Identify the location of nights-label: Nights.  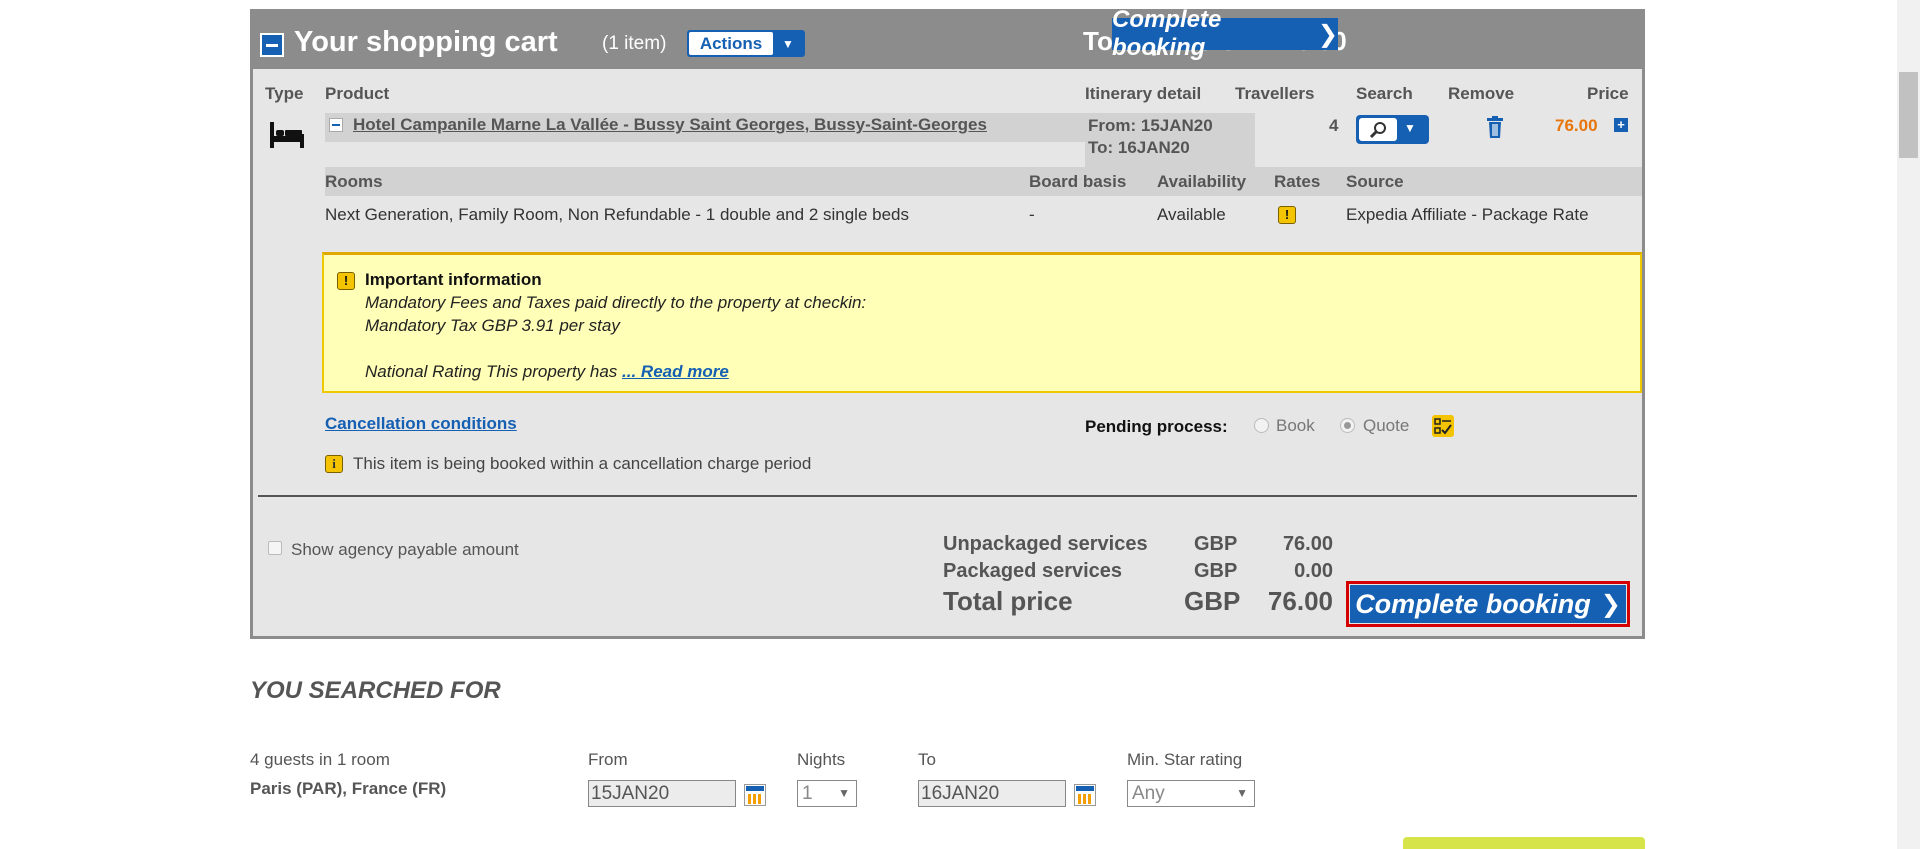
(821, 759).